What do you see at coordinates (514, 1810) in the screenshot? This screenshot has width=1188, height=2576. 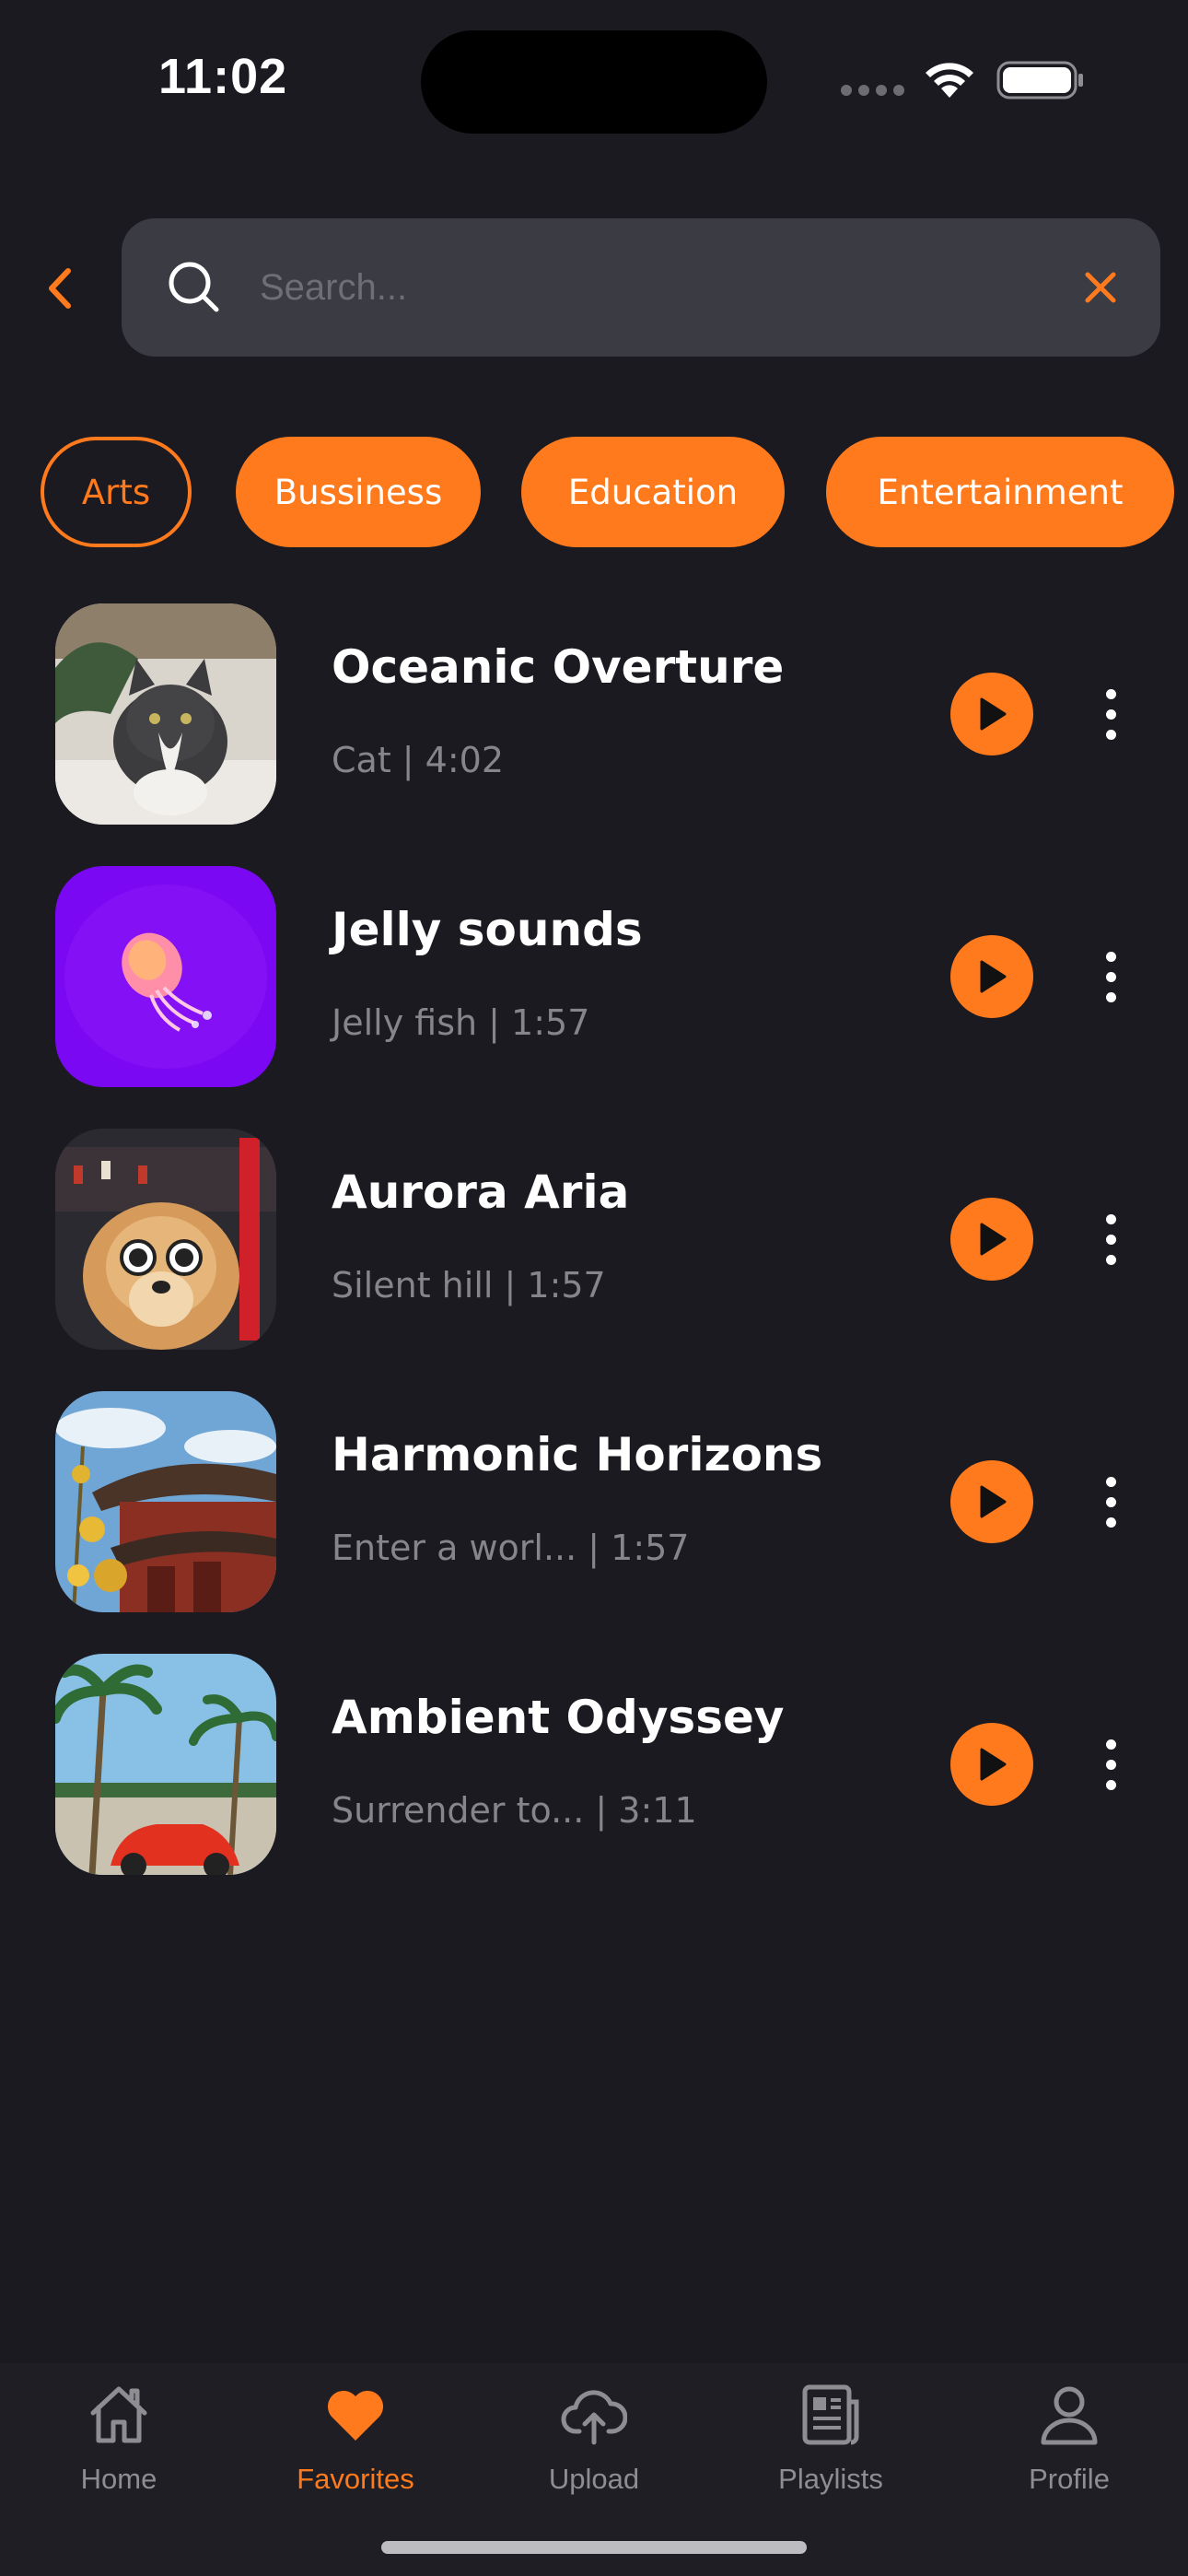 I see `track-subtitle: Surrender to... | 3:11` at bounding box center [514, 1810].